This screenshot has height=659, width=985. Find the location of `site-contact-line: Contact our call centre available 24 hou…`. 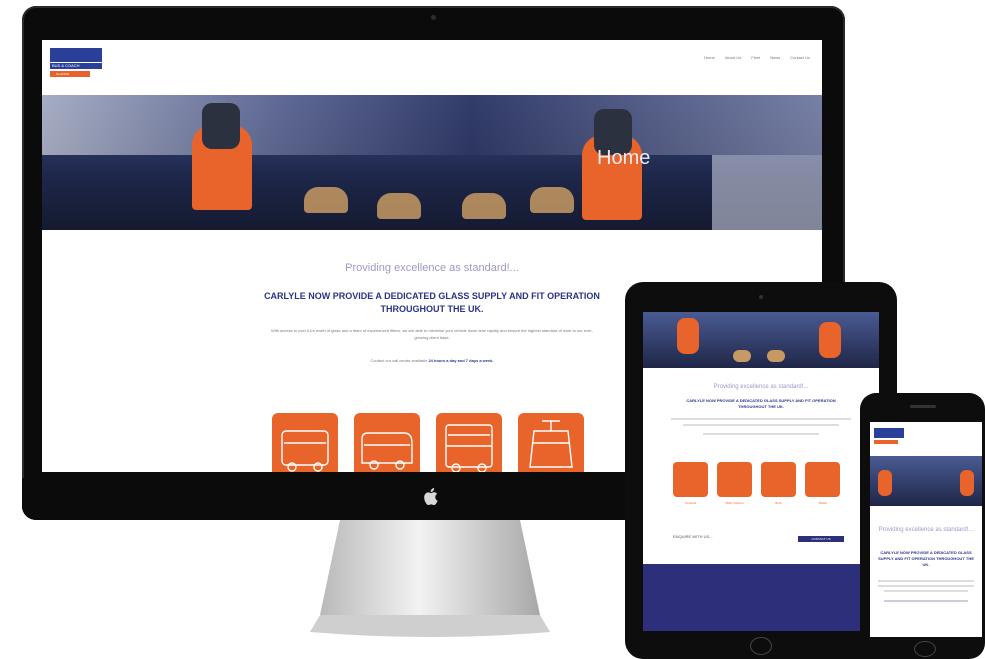

site-contact-line: Contact our call centre available 24 hou… is located at coordinates (432, 360).